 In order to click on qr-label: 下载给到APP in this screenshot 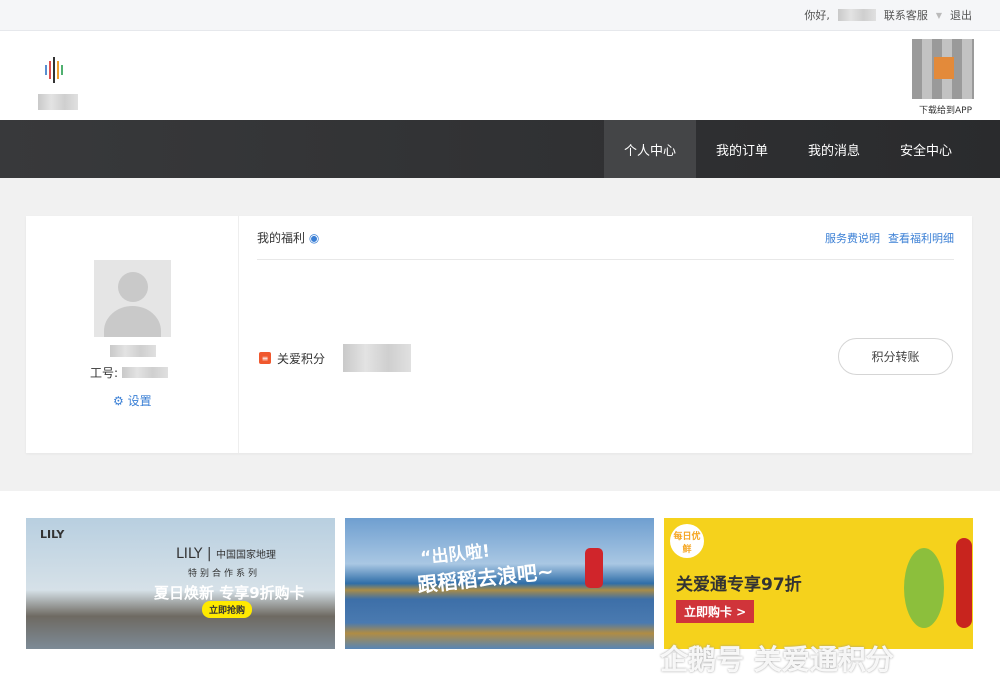, I will do `click(945, 111)`.